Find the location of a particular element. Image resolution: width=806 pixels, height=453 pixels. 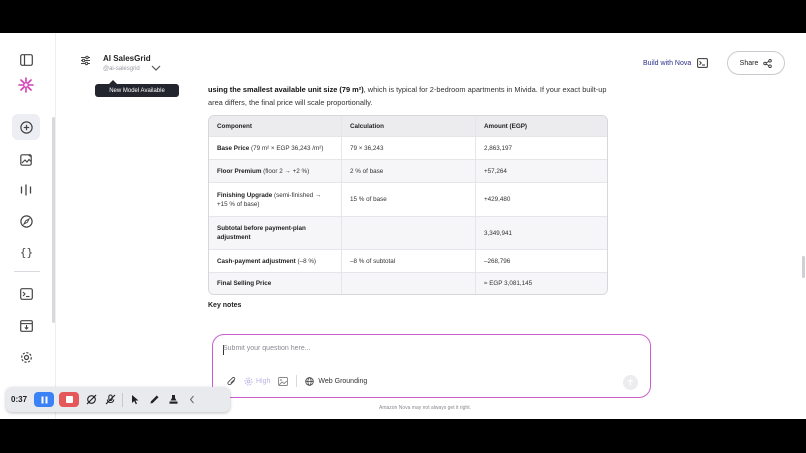

reasoning-gear-icon is located at coordinates (248, 381).